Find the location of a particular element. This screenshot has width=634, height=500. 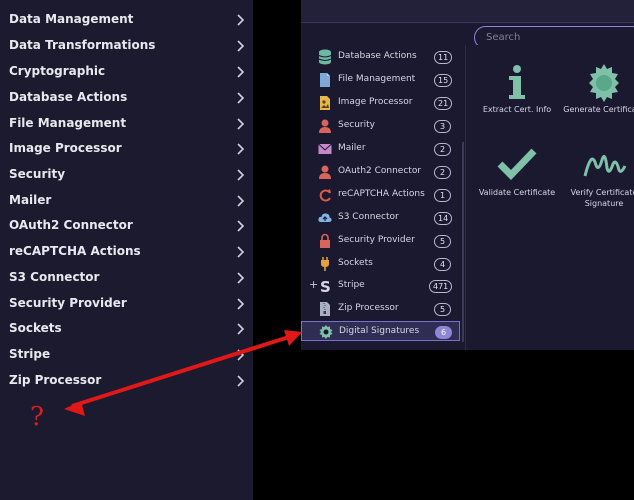

plug-icon is located at coordinates (325, 264).